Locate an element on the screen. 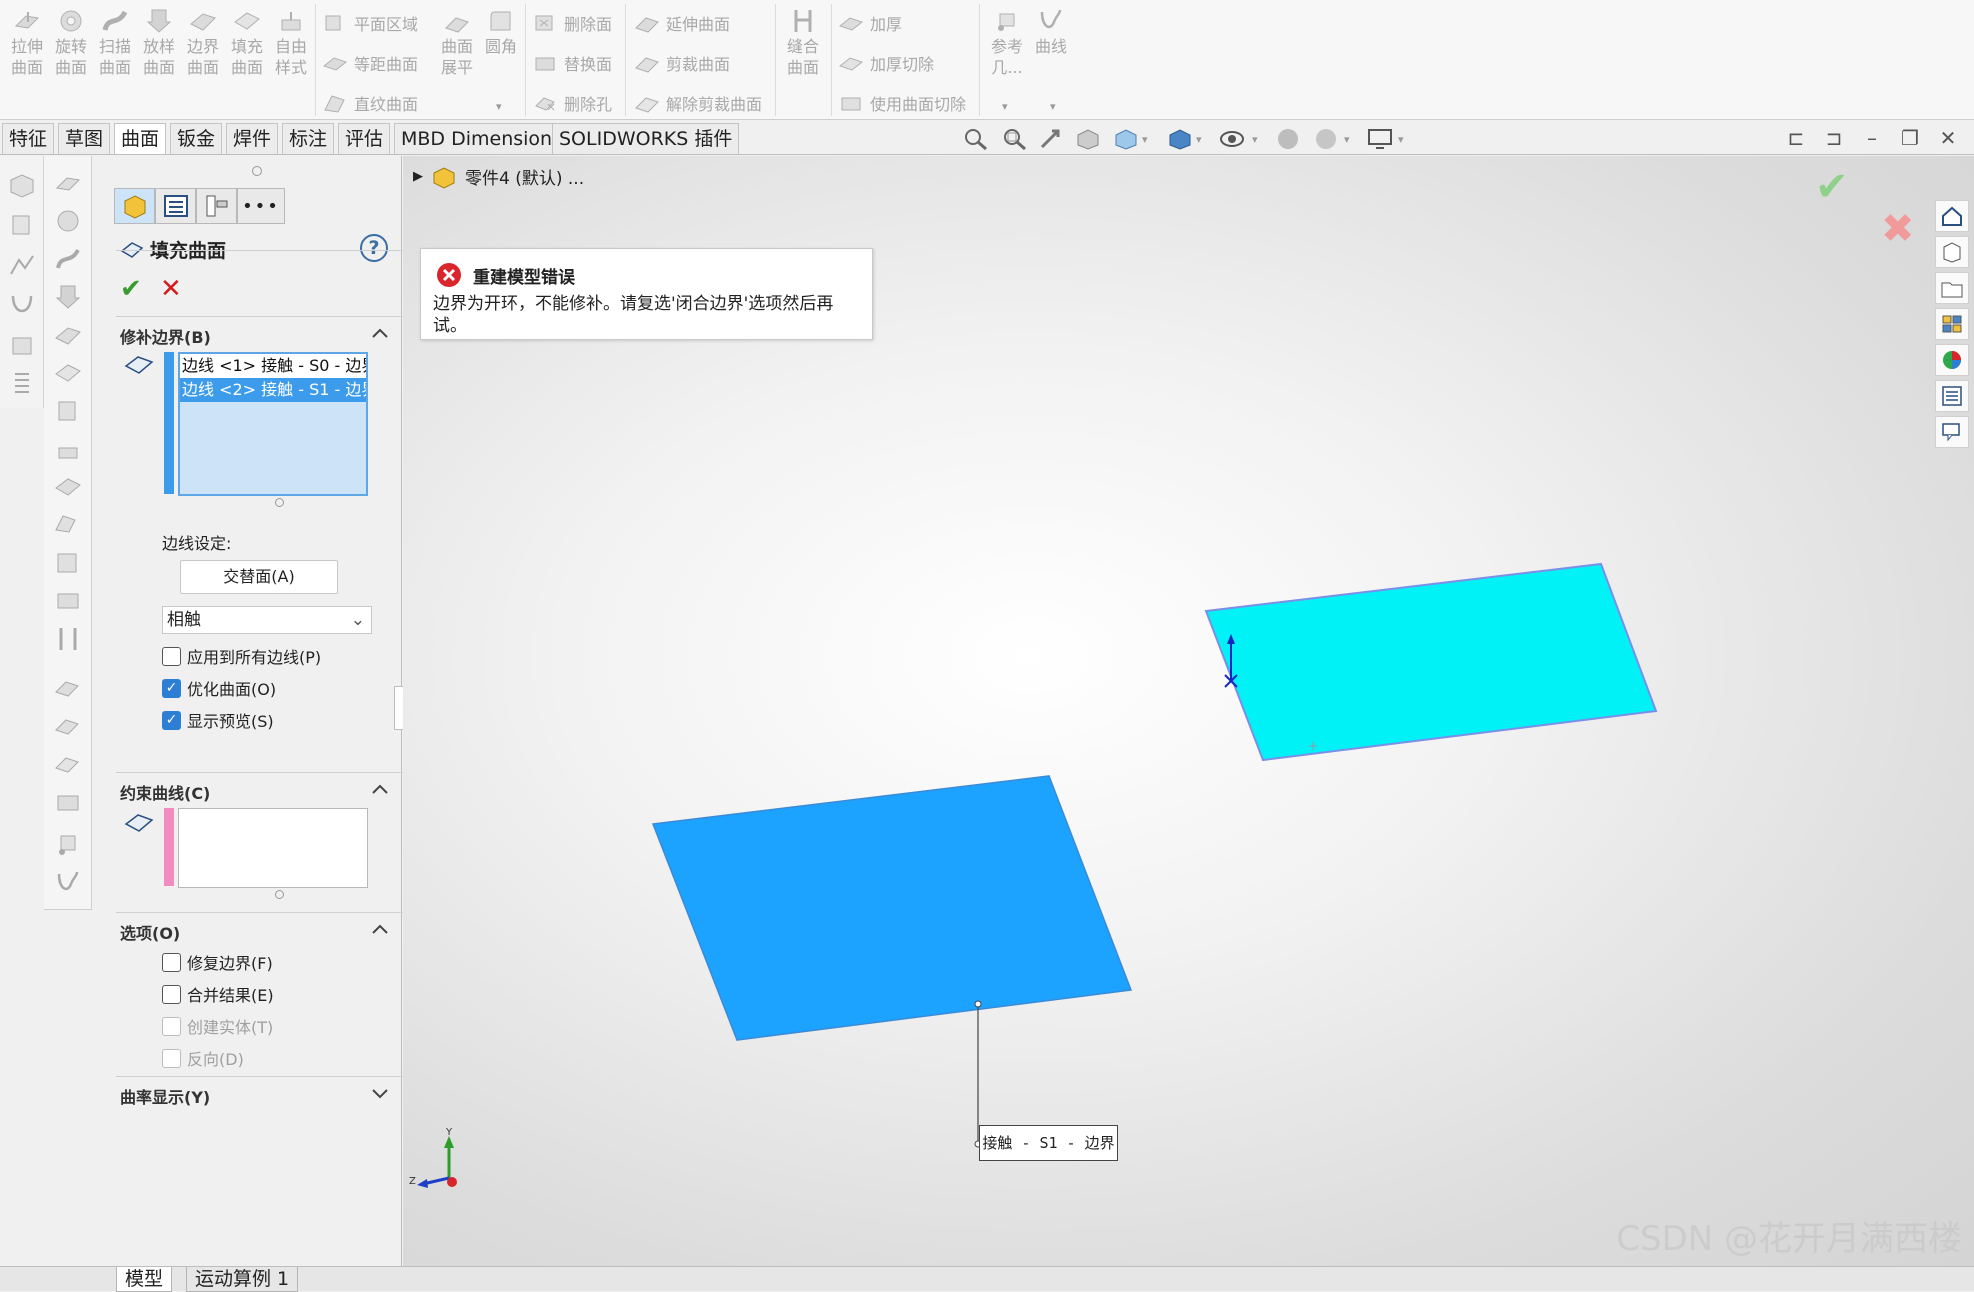 This screenshot has height=1292, width=1974. display-style-dropdown: ▾ is located at coordinates (1199, 139).